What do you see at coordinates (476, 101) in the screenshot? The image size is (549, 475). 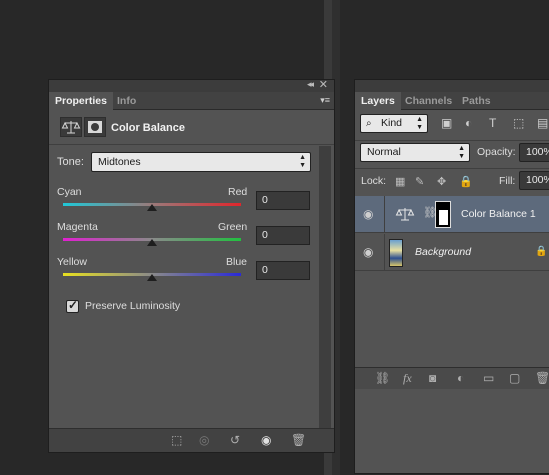 I see `tab-paths: Paths` at bounding box center [476, 101].